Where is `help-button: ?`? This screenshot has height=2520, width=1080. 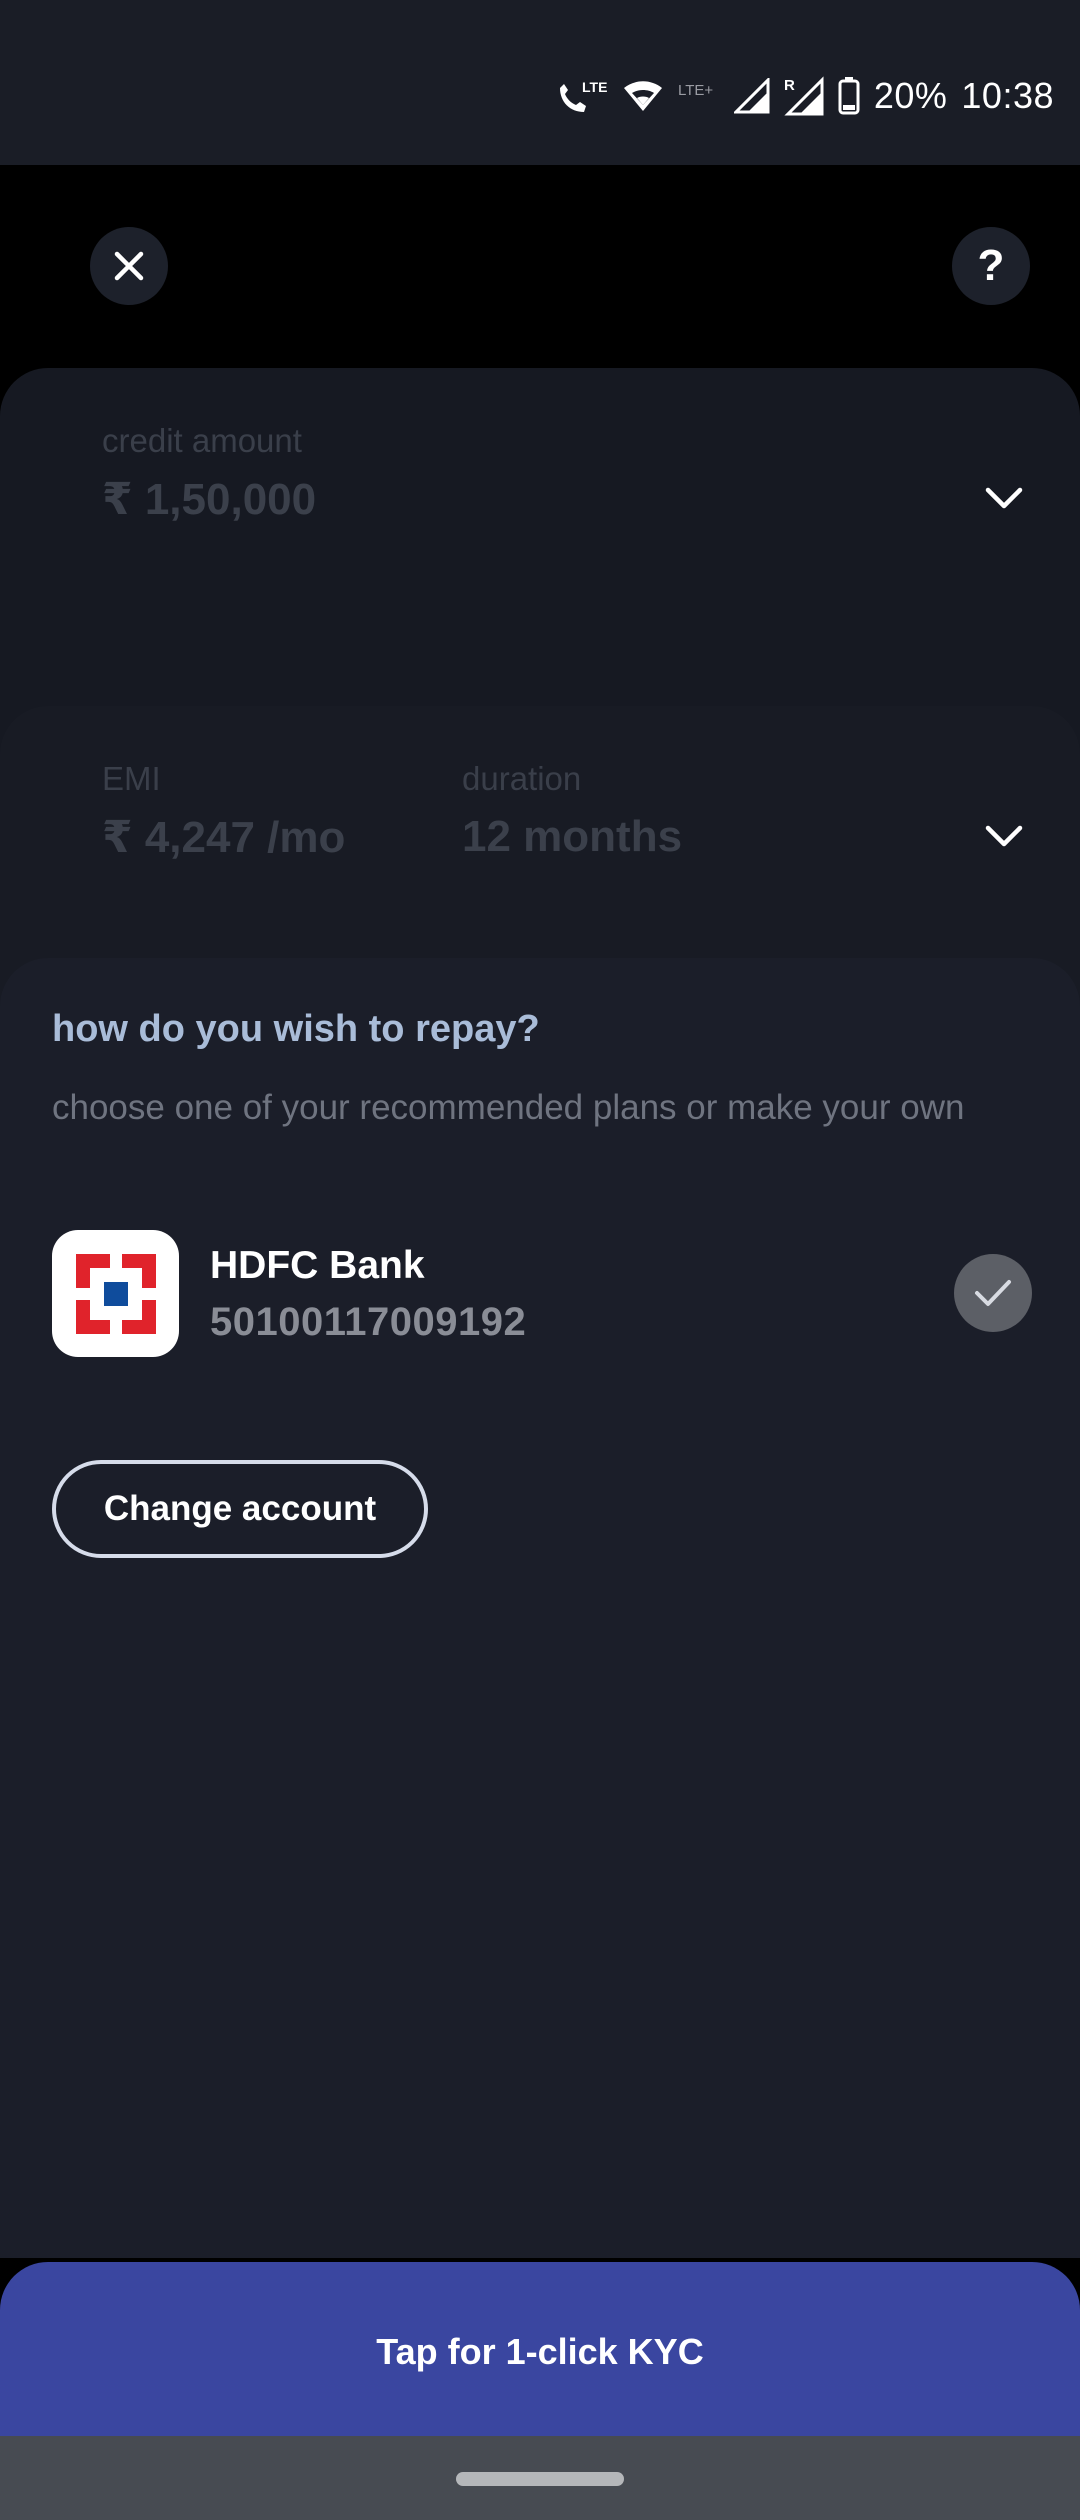
help-button: ? is located at coordinates (991, 266).